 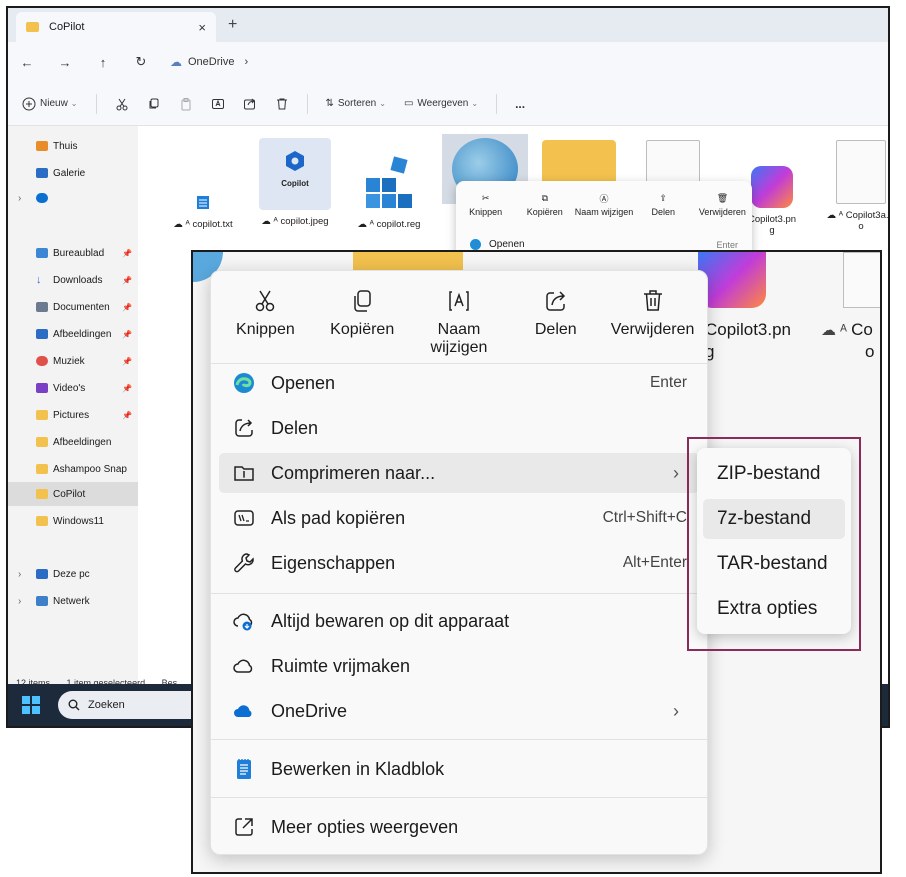 I want to click on submenu-item-zip: ZIP-bestand, so click(x=774, y=474).